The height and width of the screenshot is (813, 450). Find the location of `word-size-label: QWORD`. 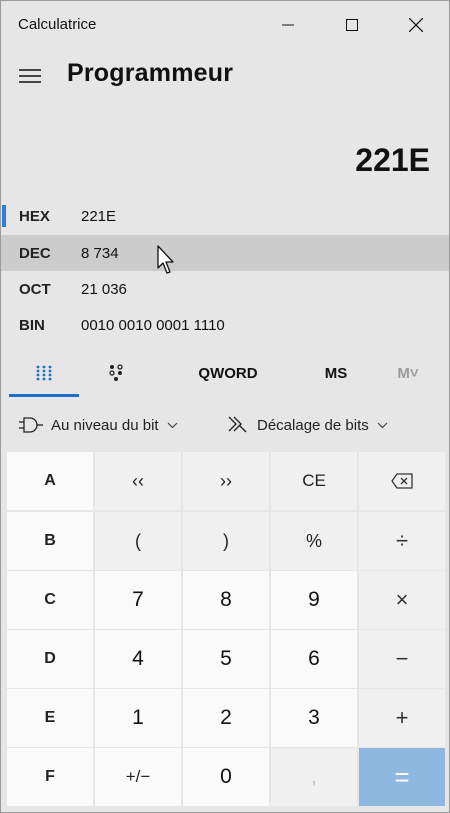

word-size-label: QWORD is located at coordinates (228, 373).